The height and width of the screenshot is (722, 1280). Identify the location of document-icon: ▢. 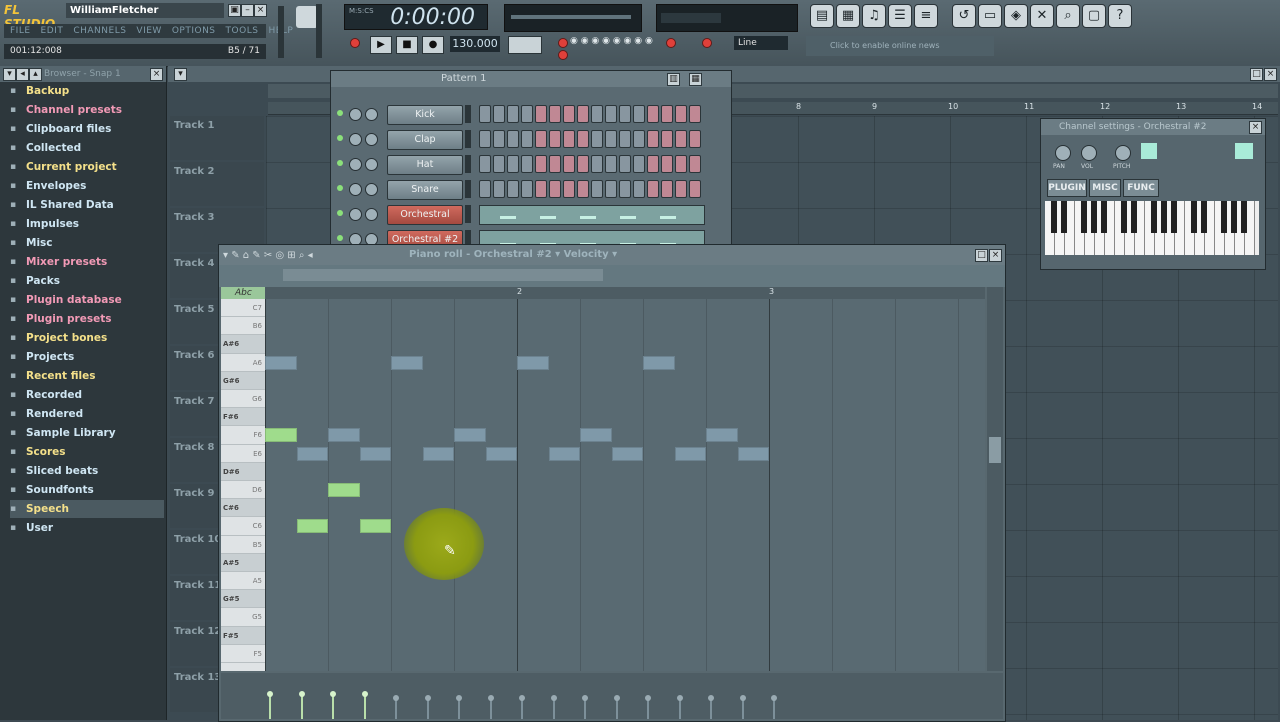
(1094, 16).